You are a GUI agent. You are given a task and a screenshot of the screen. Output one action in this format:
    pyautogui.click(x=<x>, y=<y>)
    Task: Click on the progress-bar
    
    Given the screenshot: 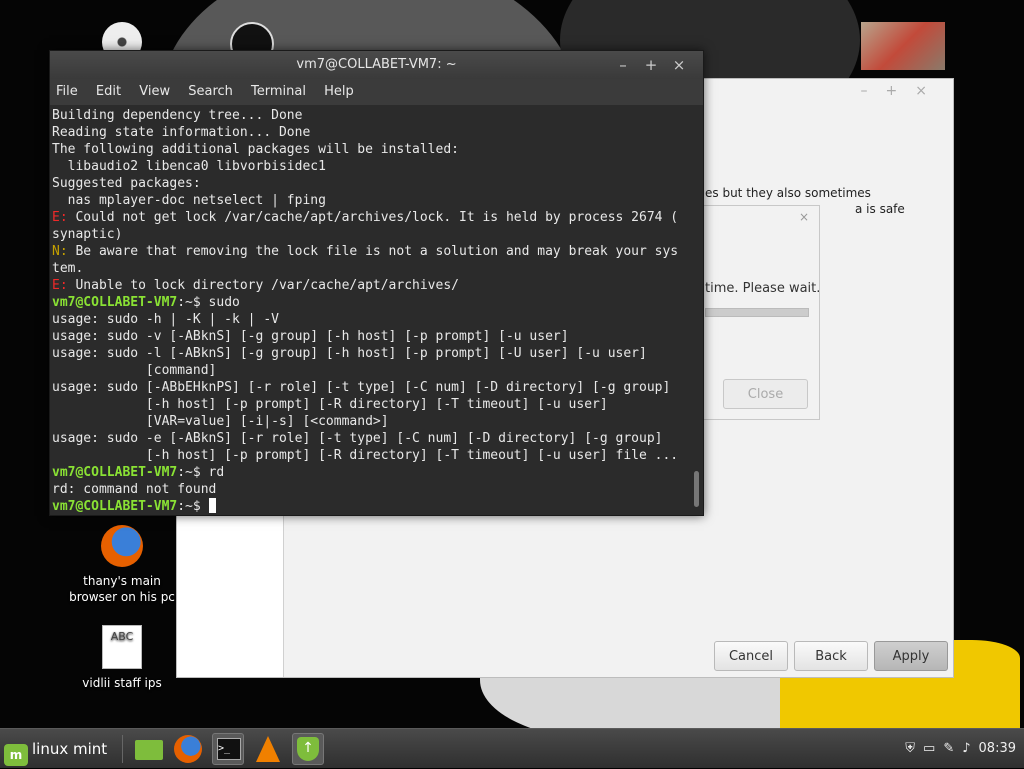 What is the action you would take?
    pyautogui.click(x=757, y=312)
    